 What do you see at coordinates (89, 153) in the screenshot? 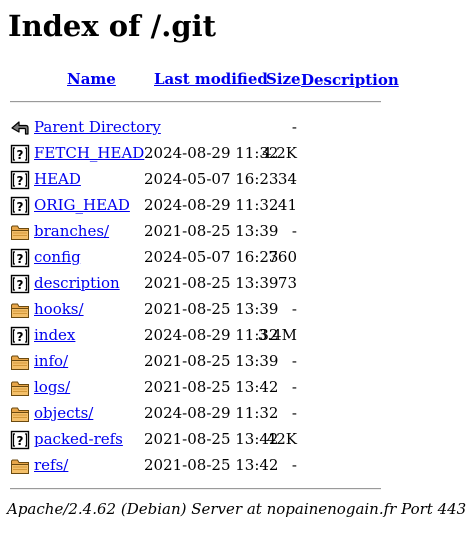
I see `file-link: FETCH_HEAD` at bounding box center [89, 153].